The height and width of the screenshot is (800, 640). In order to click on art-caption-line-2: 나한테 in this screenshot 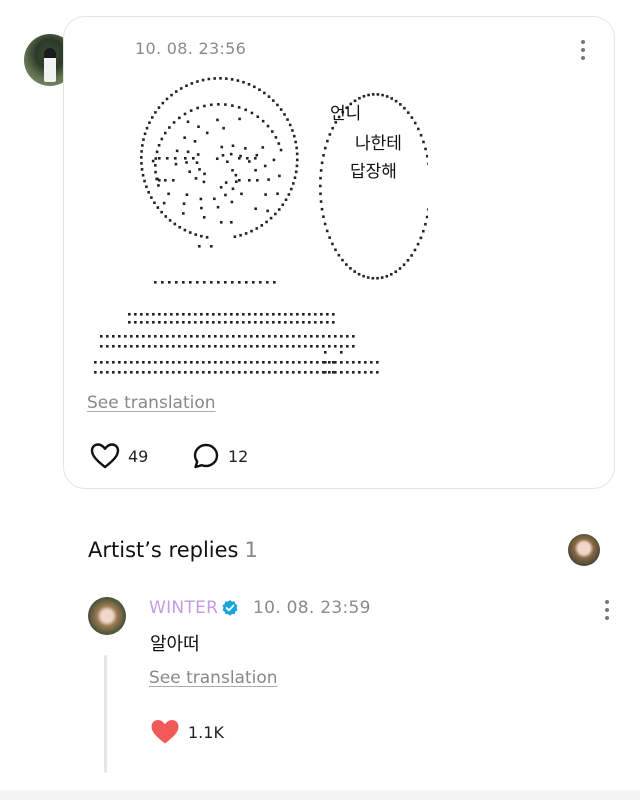, I will do `click(378, 144)`.